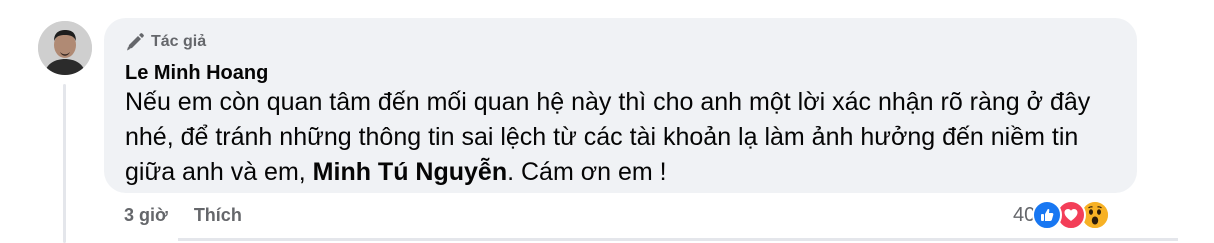 The height and width of the screenshot is (243, 1214). I want to click on author-badge: Tác giả, so click(165, 42).